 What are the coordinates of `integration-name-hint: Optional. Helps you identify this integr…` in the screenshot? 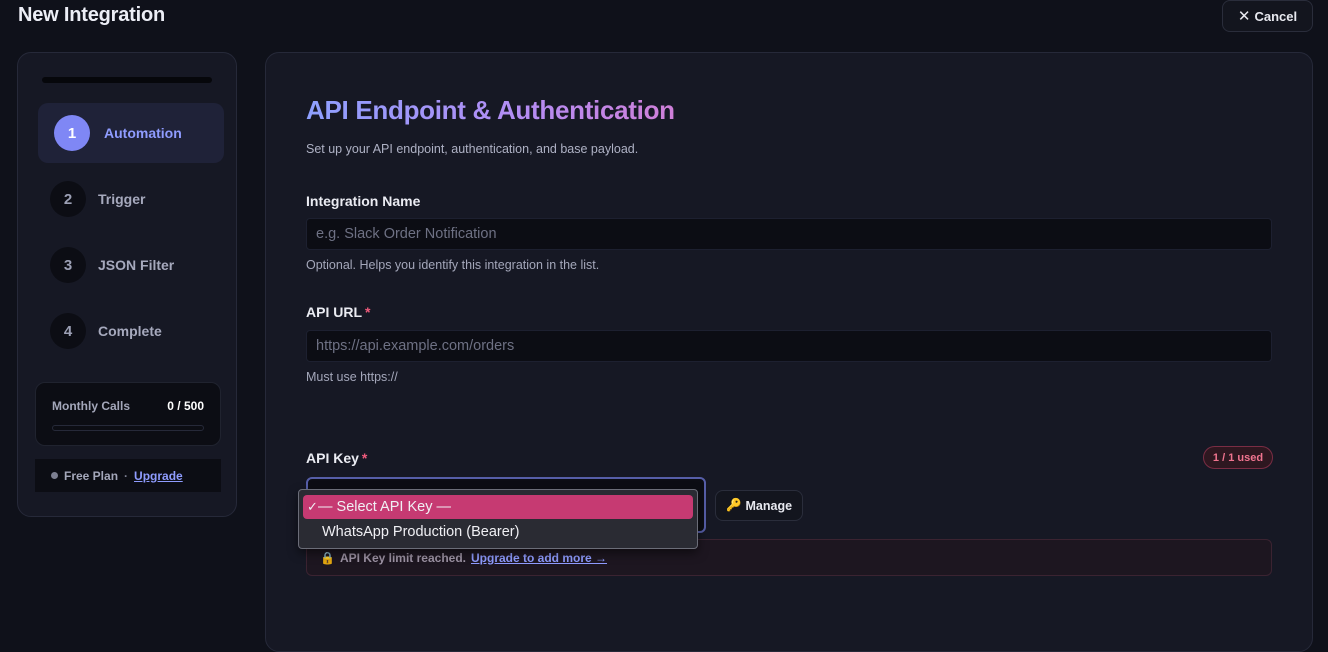 It's located at (453, 265).